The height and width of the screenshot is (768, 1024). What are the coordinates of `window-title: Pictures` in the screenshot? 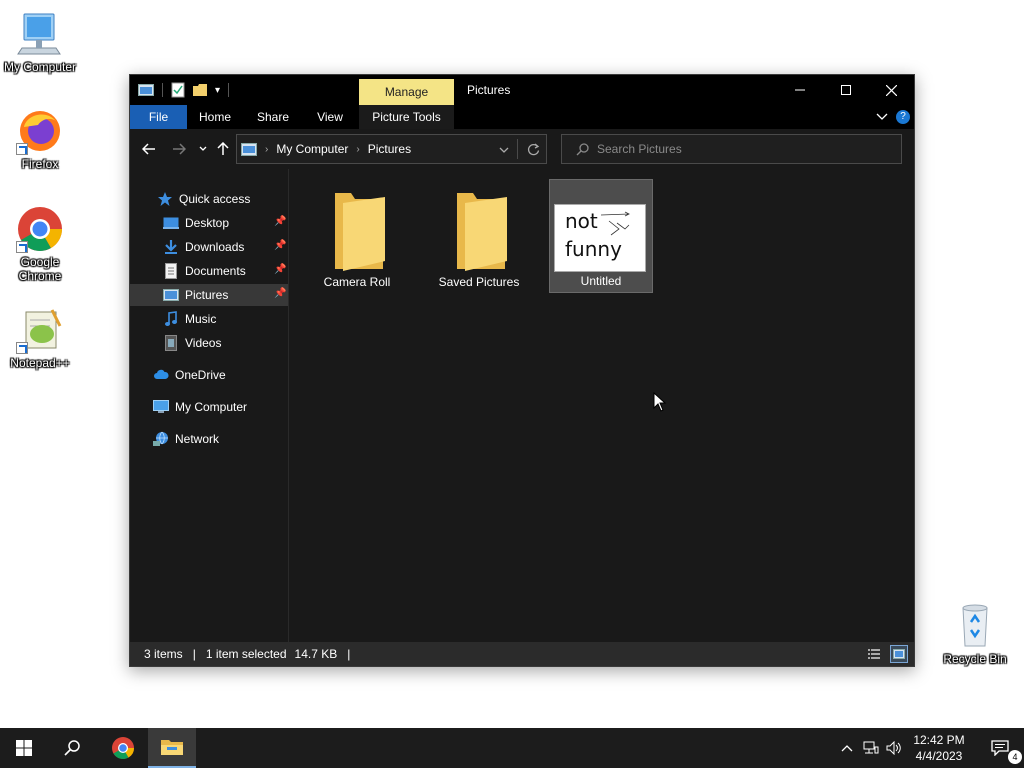 It's located at (489, 90).